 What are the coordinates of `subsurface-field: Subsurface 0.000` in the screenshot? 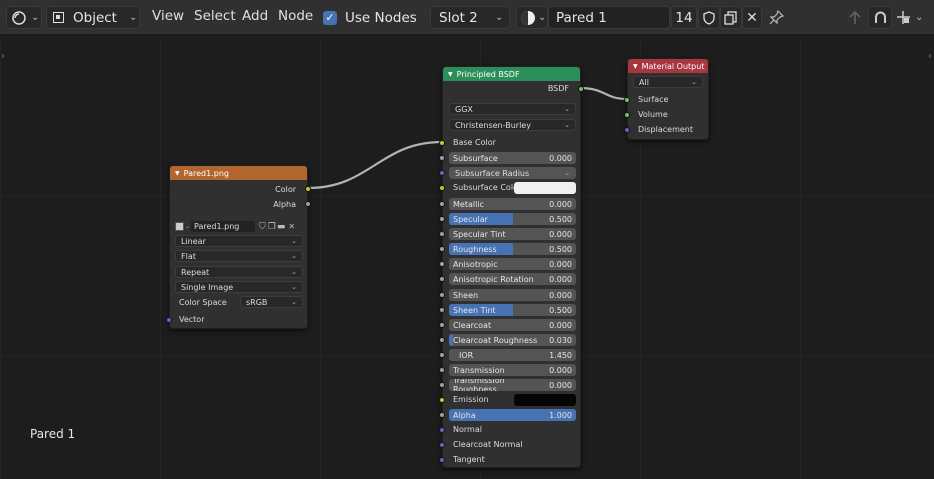 It's located at (512, 158).